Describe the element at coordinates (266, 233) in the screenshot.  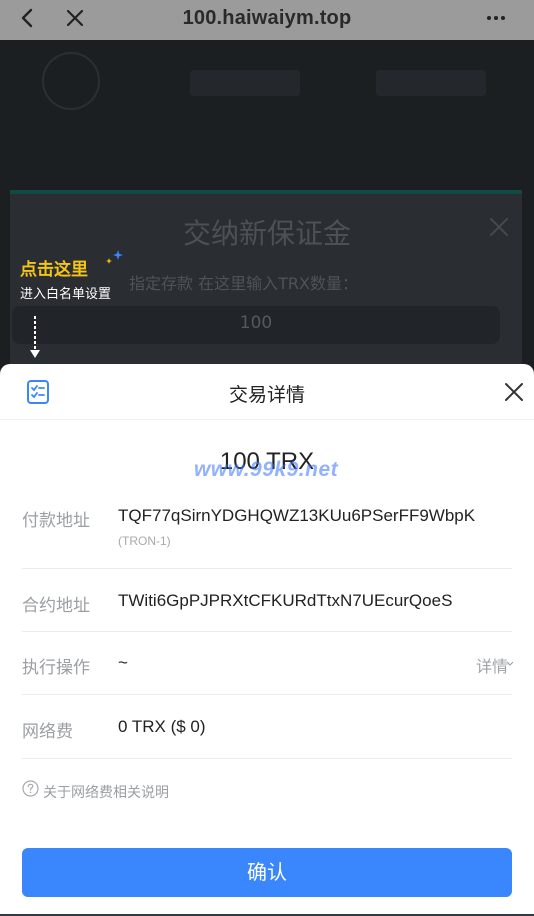
I see `deposit-dialog-title: 交纳新保证金` at that location.